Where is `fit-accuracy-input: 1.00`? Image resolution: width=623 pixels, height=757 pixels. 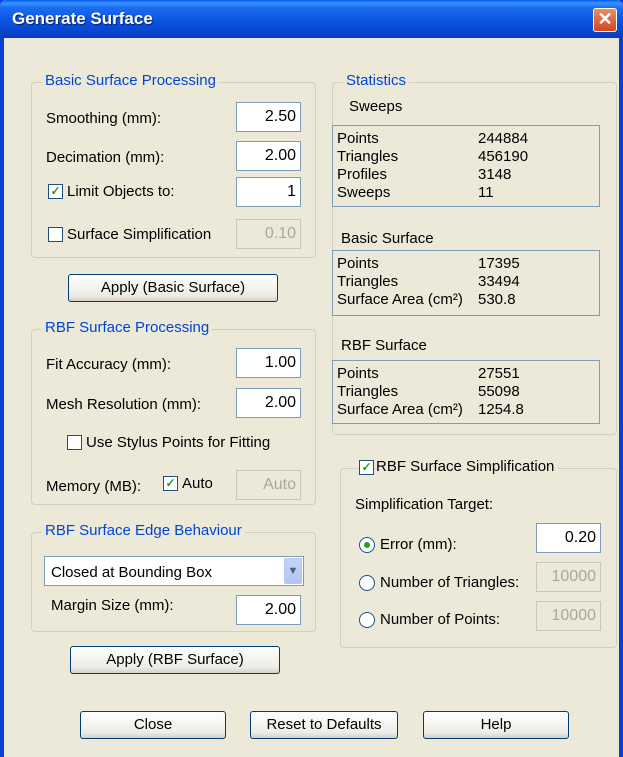 fit-accuracy-input: 1.00 is located at coordinates (268, 363).